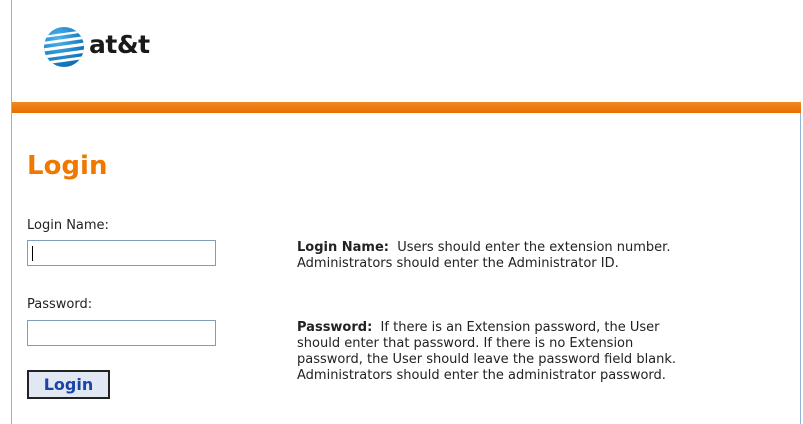  I want to click on login-name-label: Login Name:, so click(68, 225).